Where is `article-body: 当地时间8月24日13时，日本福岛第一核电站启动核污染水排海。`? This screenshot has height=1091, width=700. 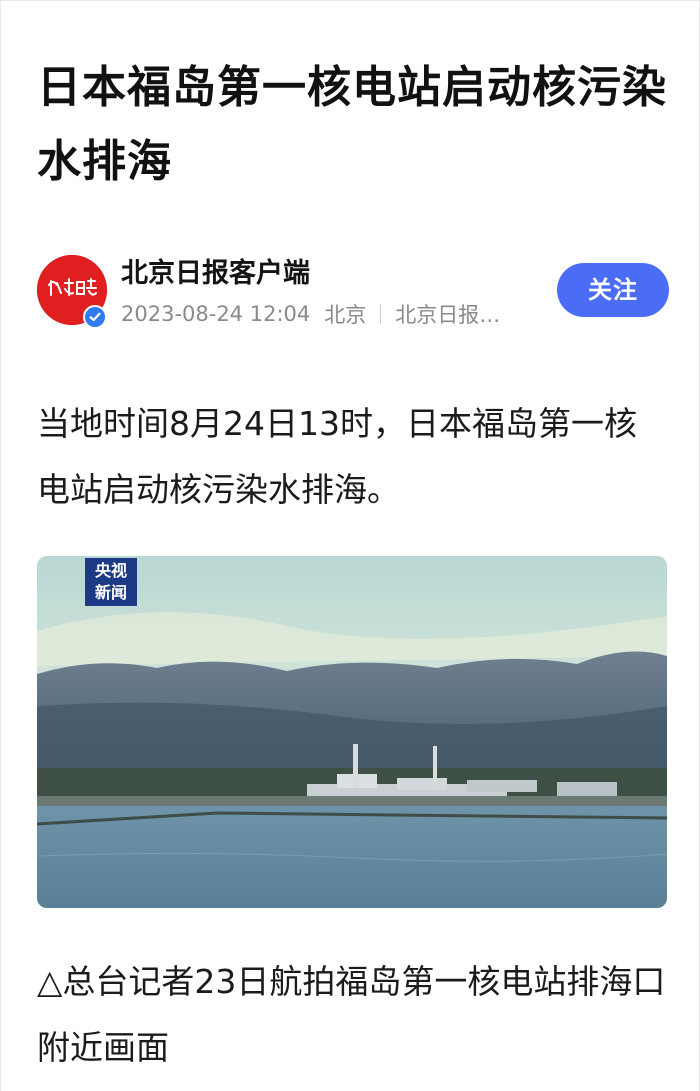
article-body: 当地时间8月24日13时，日本福岛第一核电站启动核污染水排海。 is located at coordinates (337, 456).